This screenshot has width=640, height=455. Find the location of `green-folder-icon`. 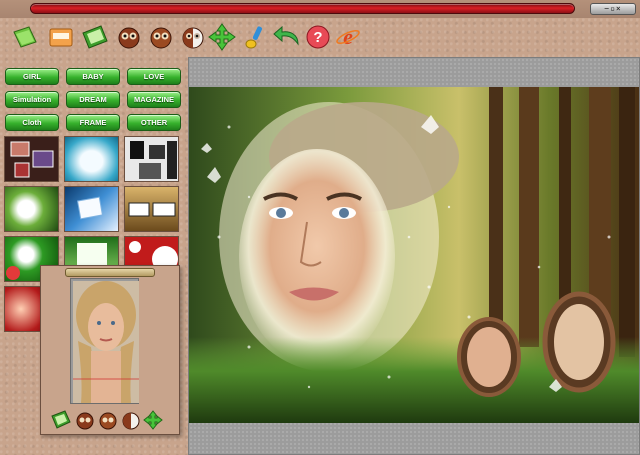

green-folder-icon is located at coordinates (25, 37).